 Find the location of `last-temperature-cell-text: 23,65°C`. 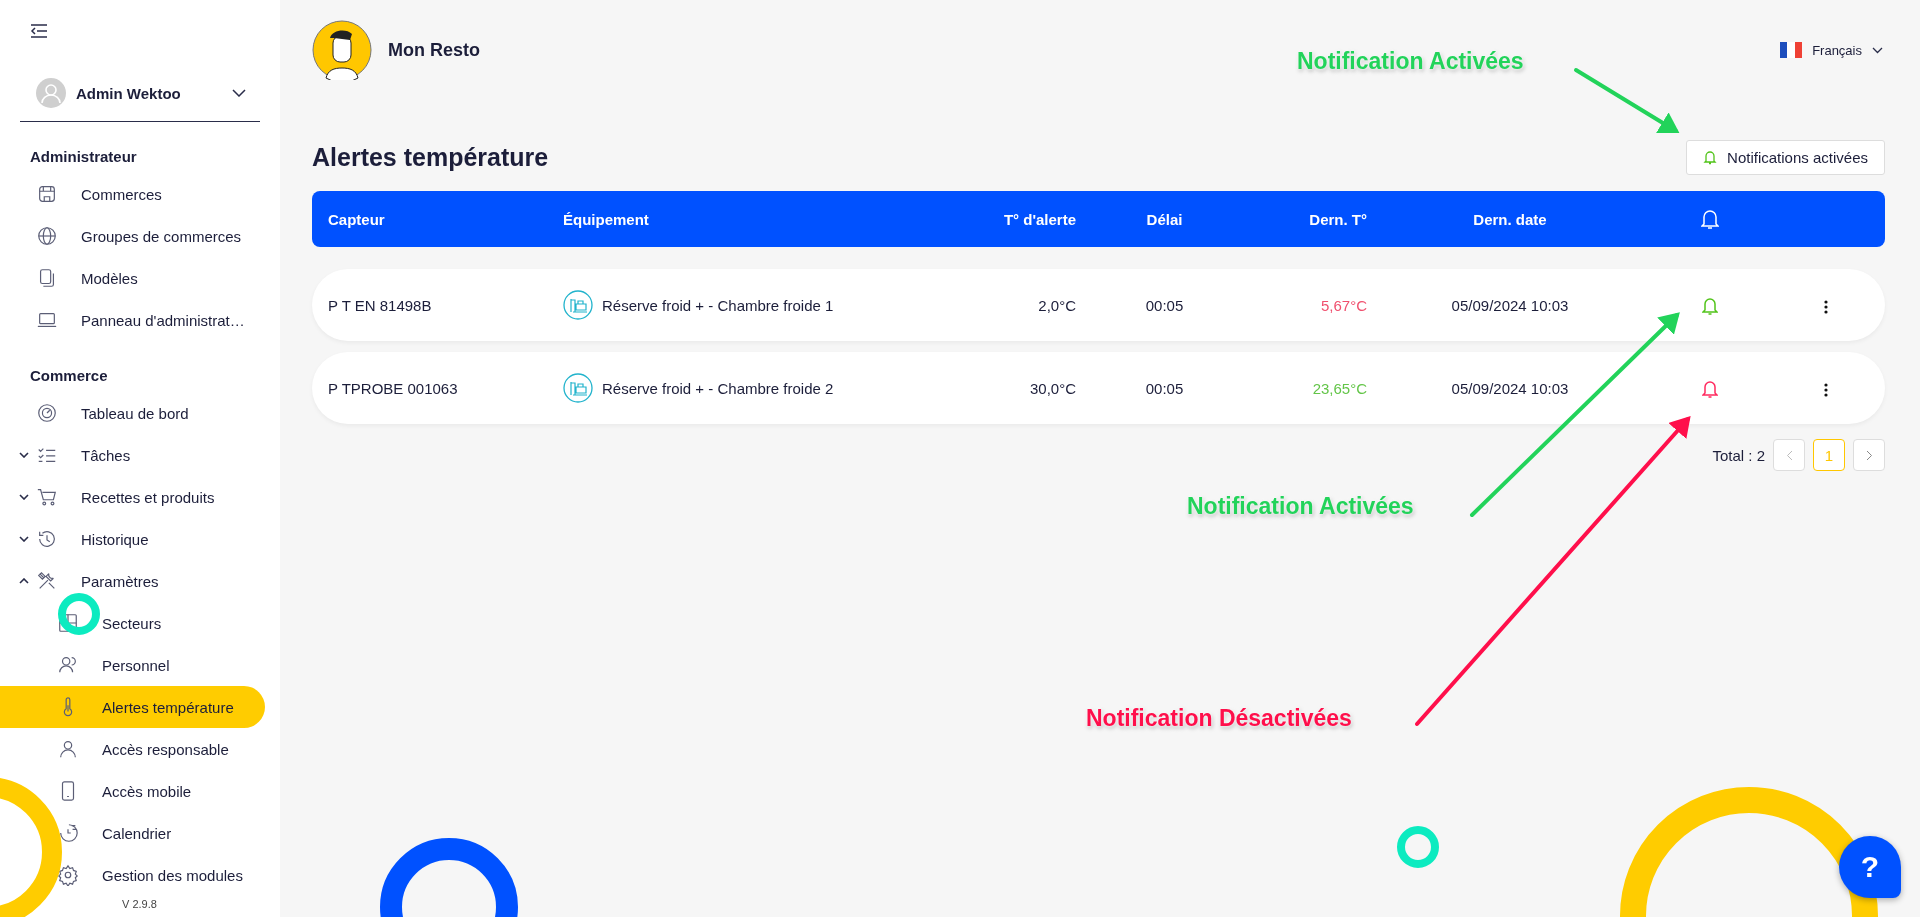

last-temperature-cell-text: 23,65°C is located at coordinates (1339, 388).